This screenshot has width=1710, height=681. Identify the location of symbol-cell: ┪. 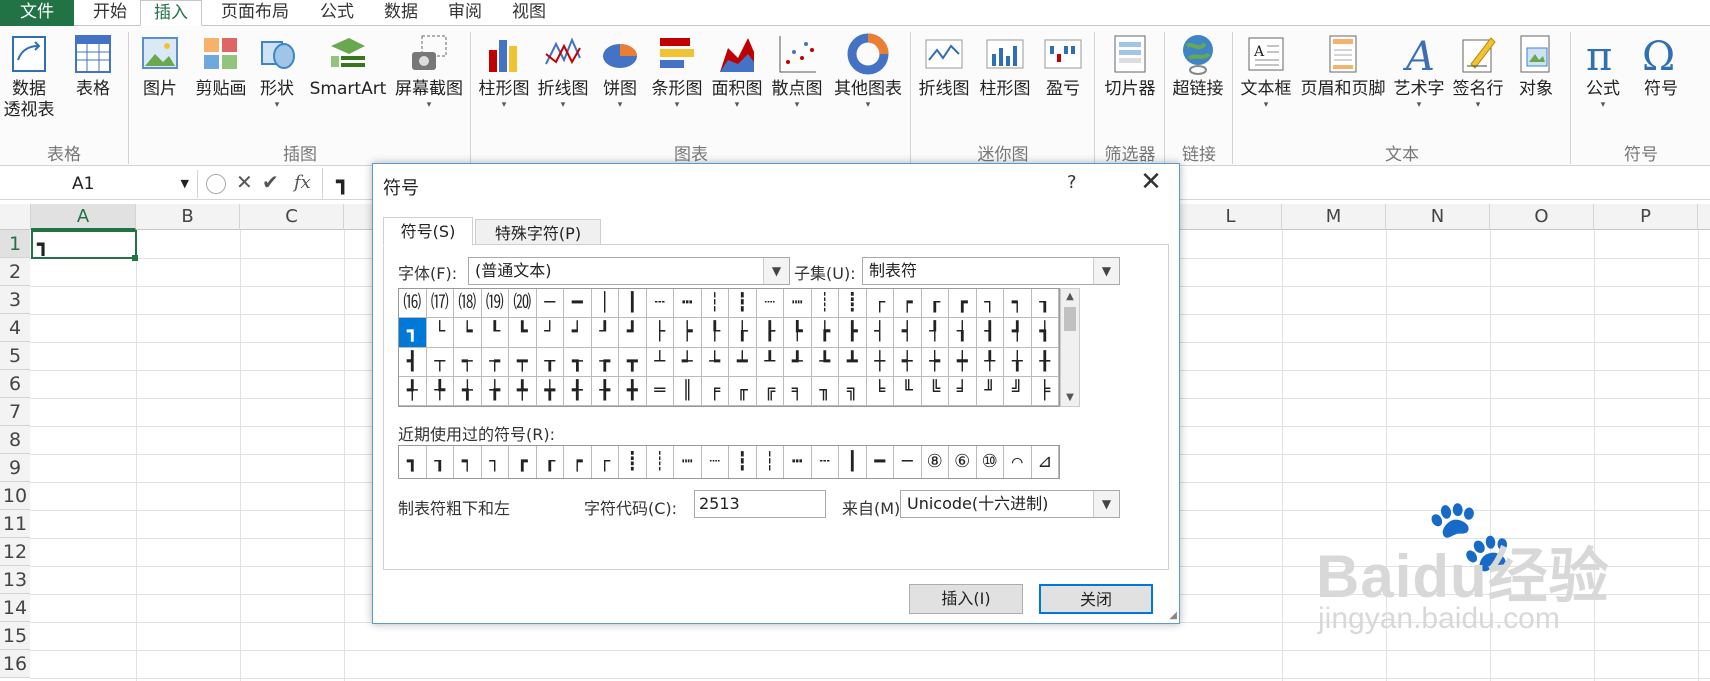
(1045, 333).